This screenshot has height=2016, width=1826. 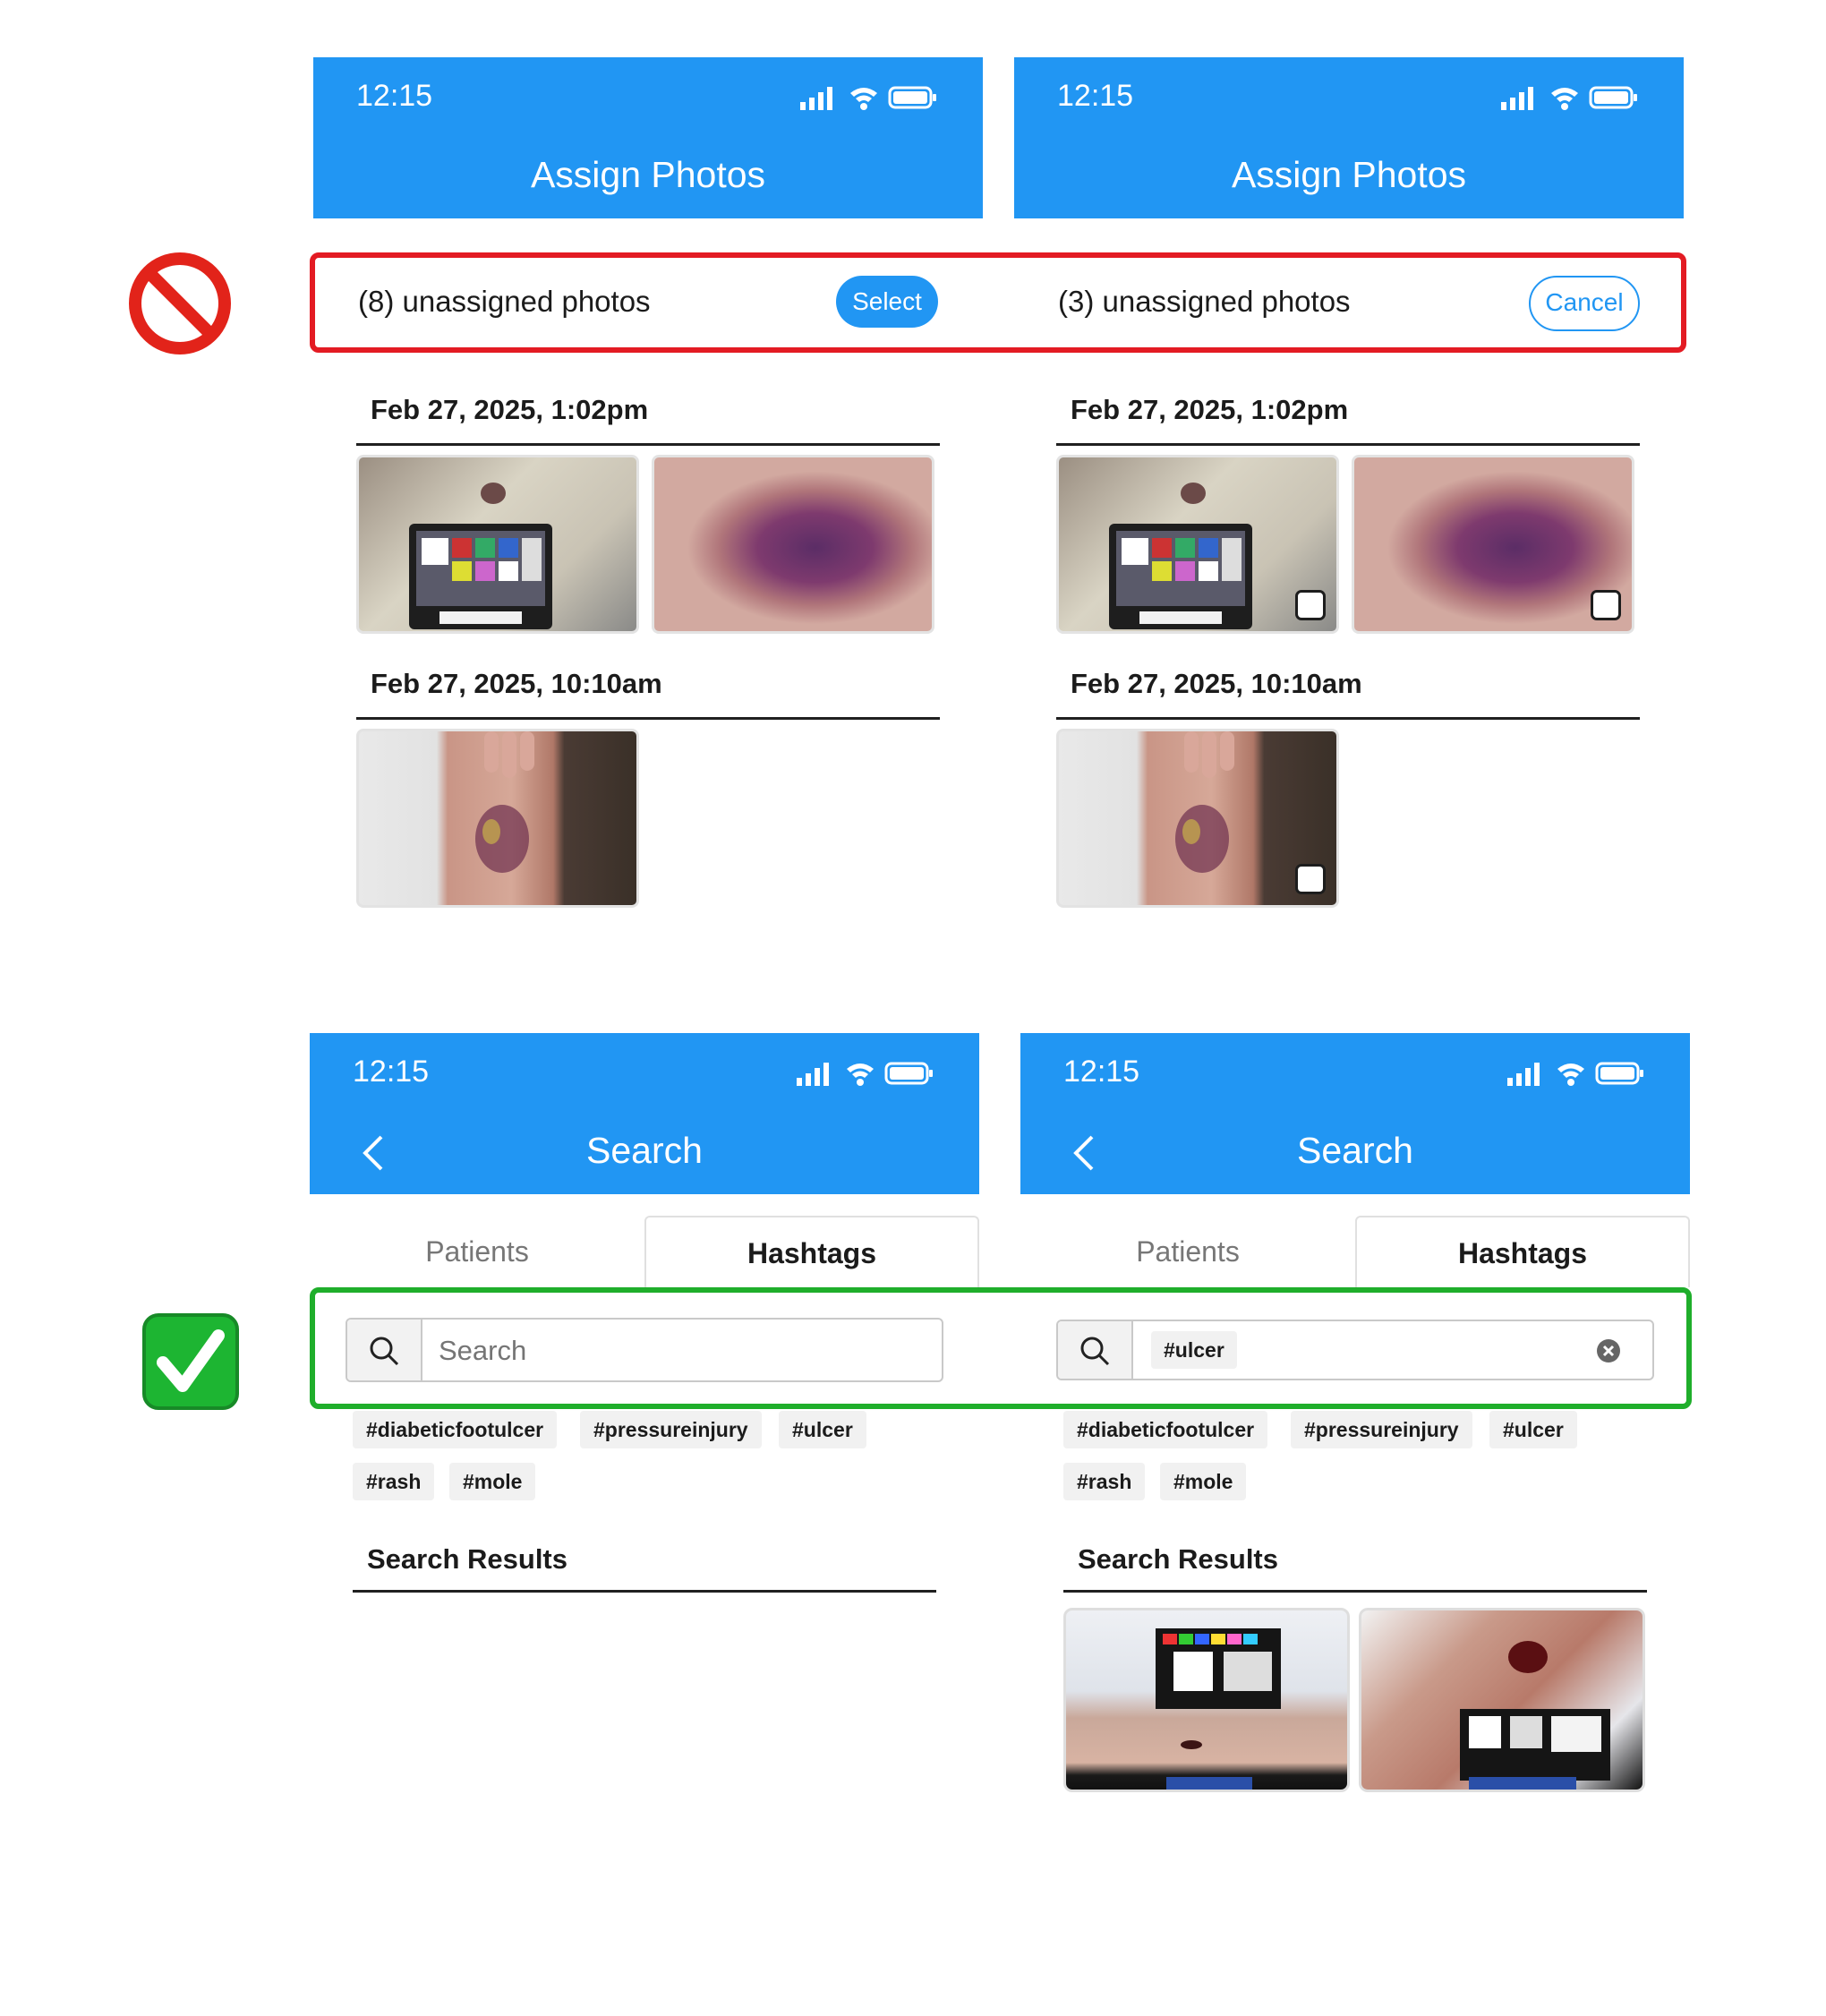 What do you see at coordinates (648, 137) in the screenshot?
I see `assign-header-left: 12:15 Assign Photos` at bounding box center [648, 137].